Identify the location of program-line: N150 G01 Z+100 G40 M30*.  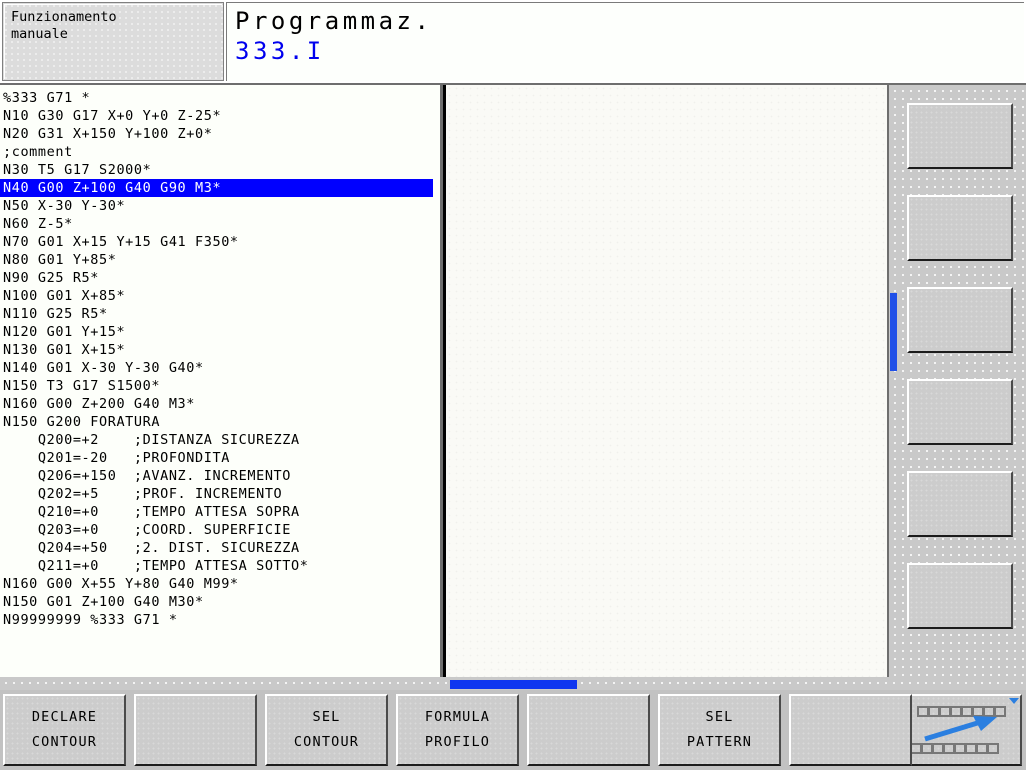
(220, 602).